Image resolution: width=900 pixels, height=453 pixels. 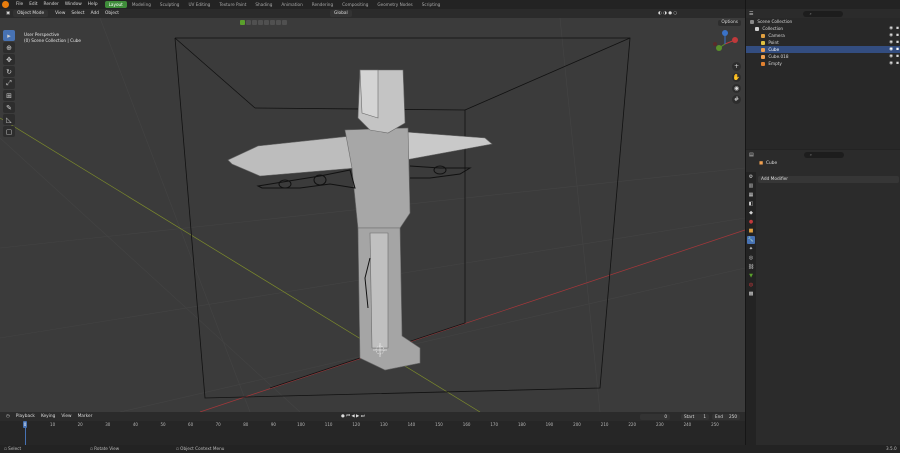 What do you see at coordinates (25, 424) in the screenshot?
I see `playhead: 0` at bounding box center [25, 424].